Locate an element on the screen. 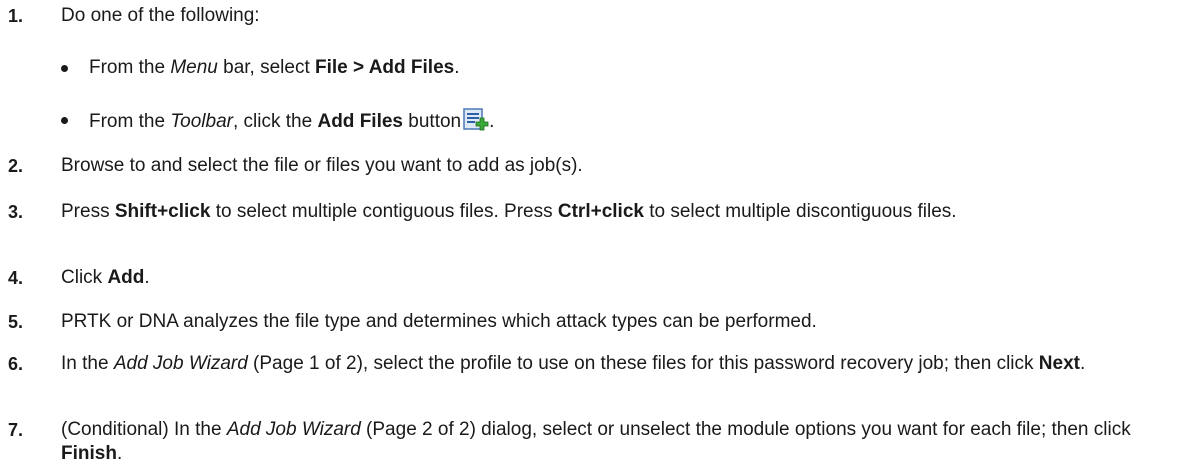 The width and height of the screenshot is (1199, 474). add-files-icon is located at coordinates (476, 120).